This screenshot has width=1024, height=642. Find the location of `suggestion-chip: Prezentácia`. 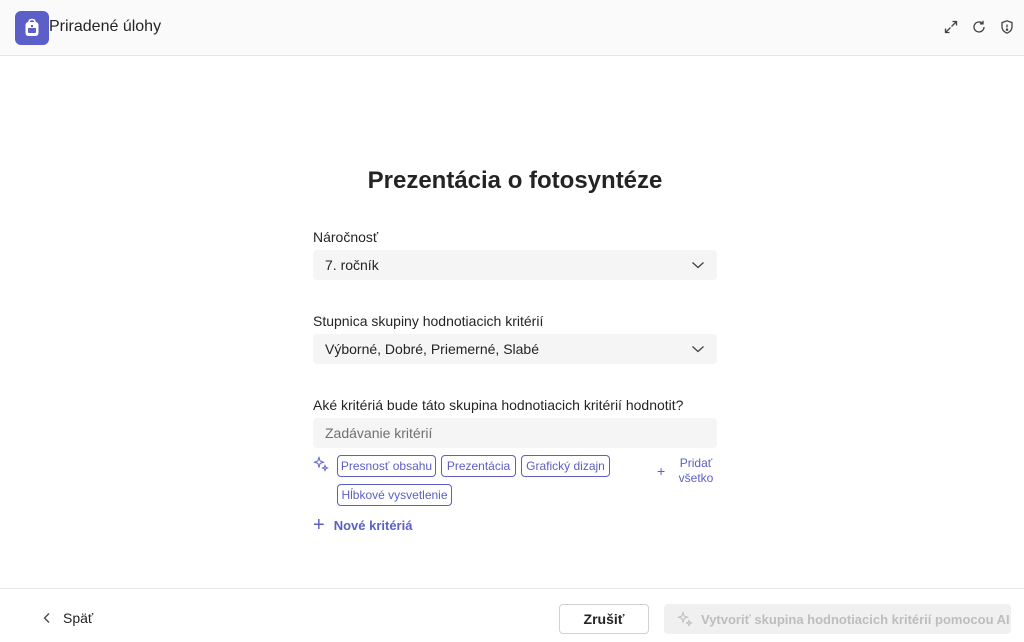

suggestion-chip: Prezentácia is located at coordinates (478, 466).